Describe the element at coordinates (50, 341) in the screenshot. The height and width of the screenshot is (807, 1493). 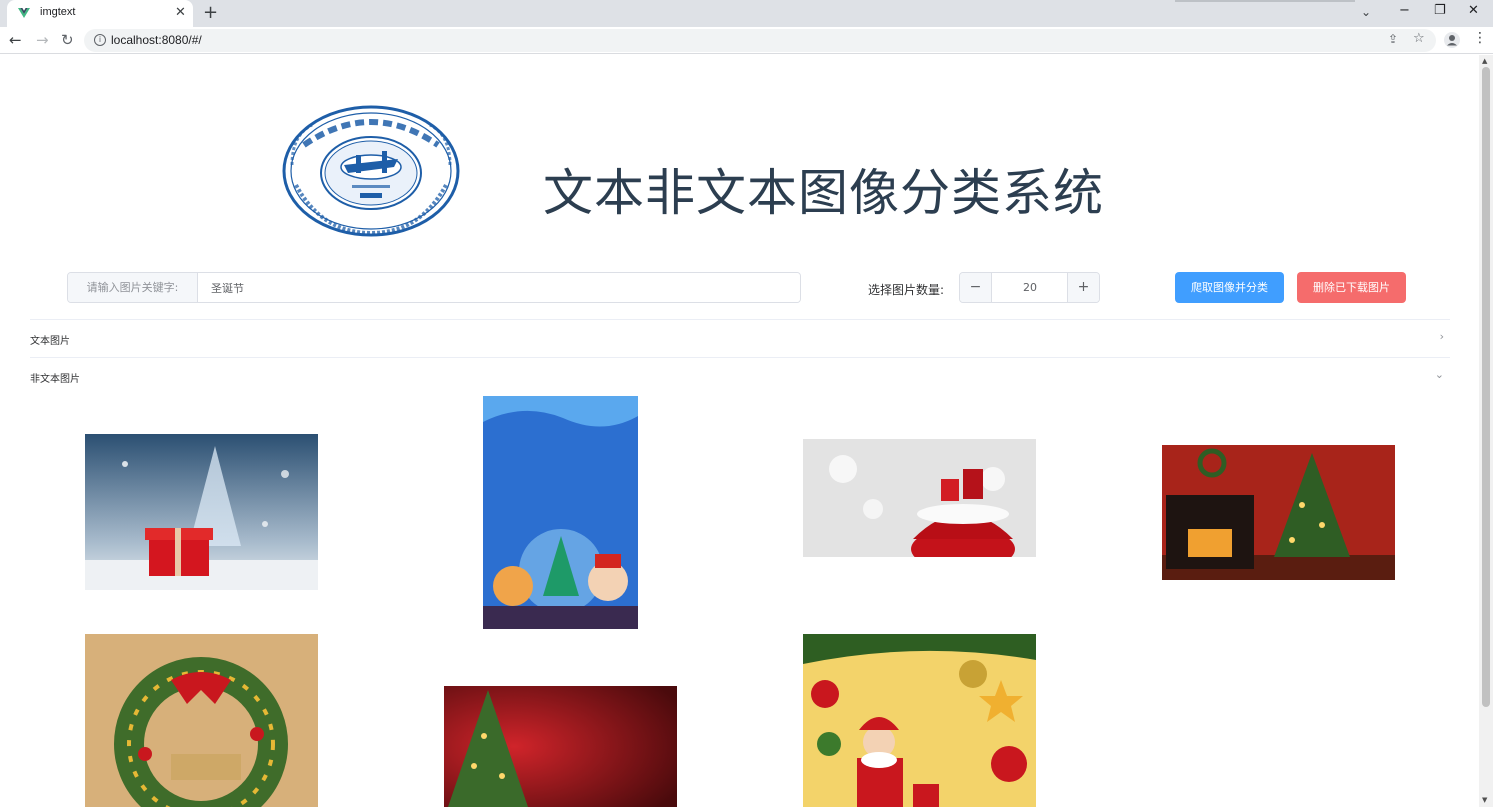
I see `collapse-title: 文本图片` at that location.